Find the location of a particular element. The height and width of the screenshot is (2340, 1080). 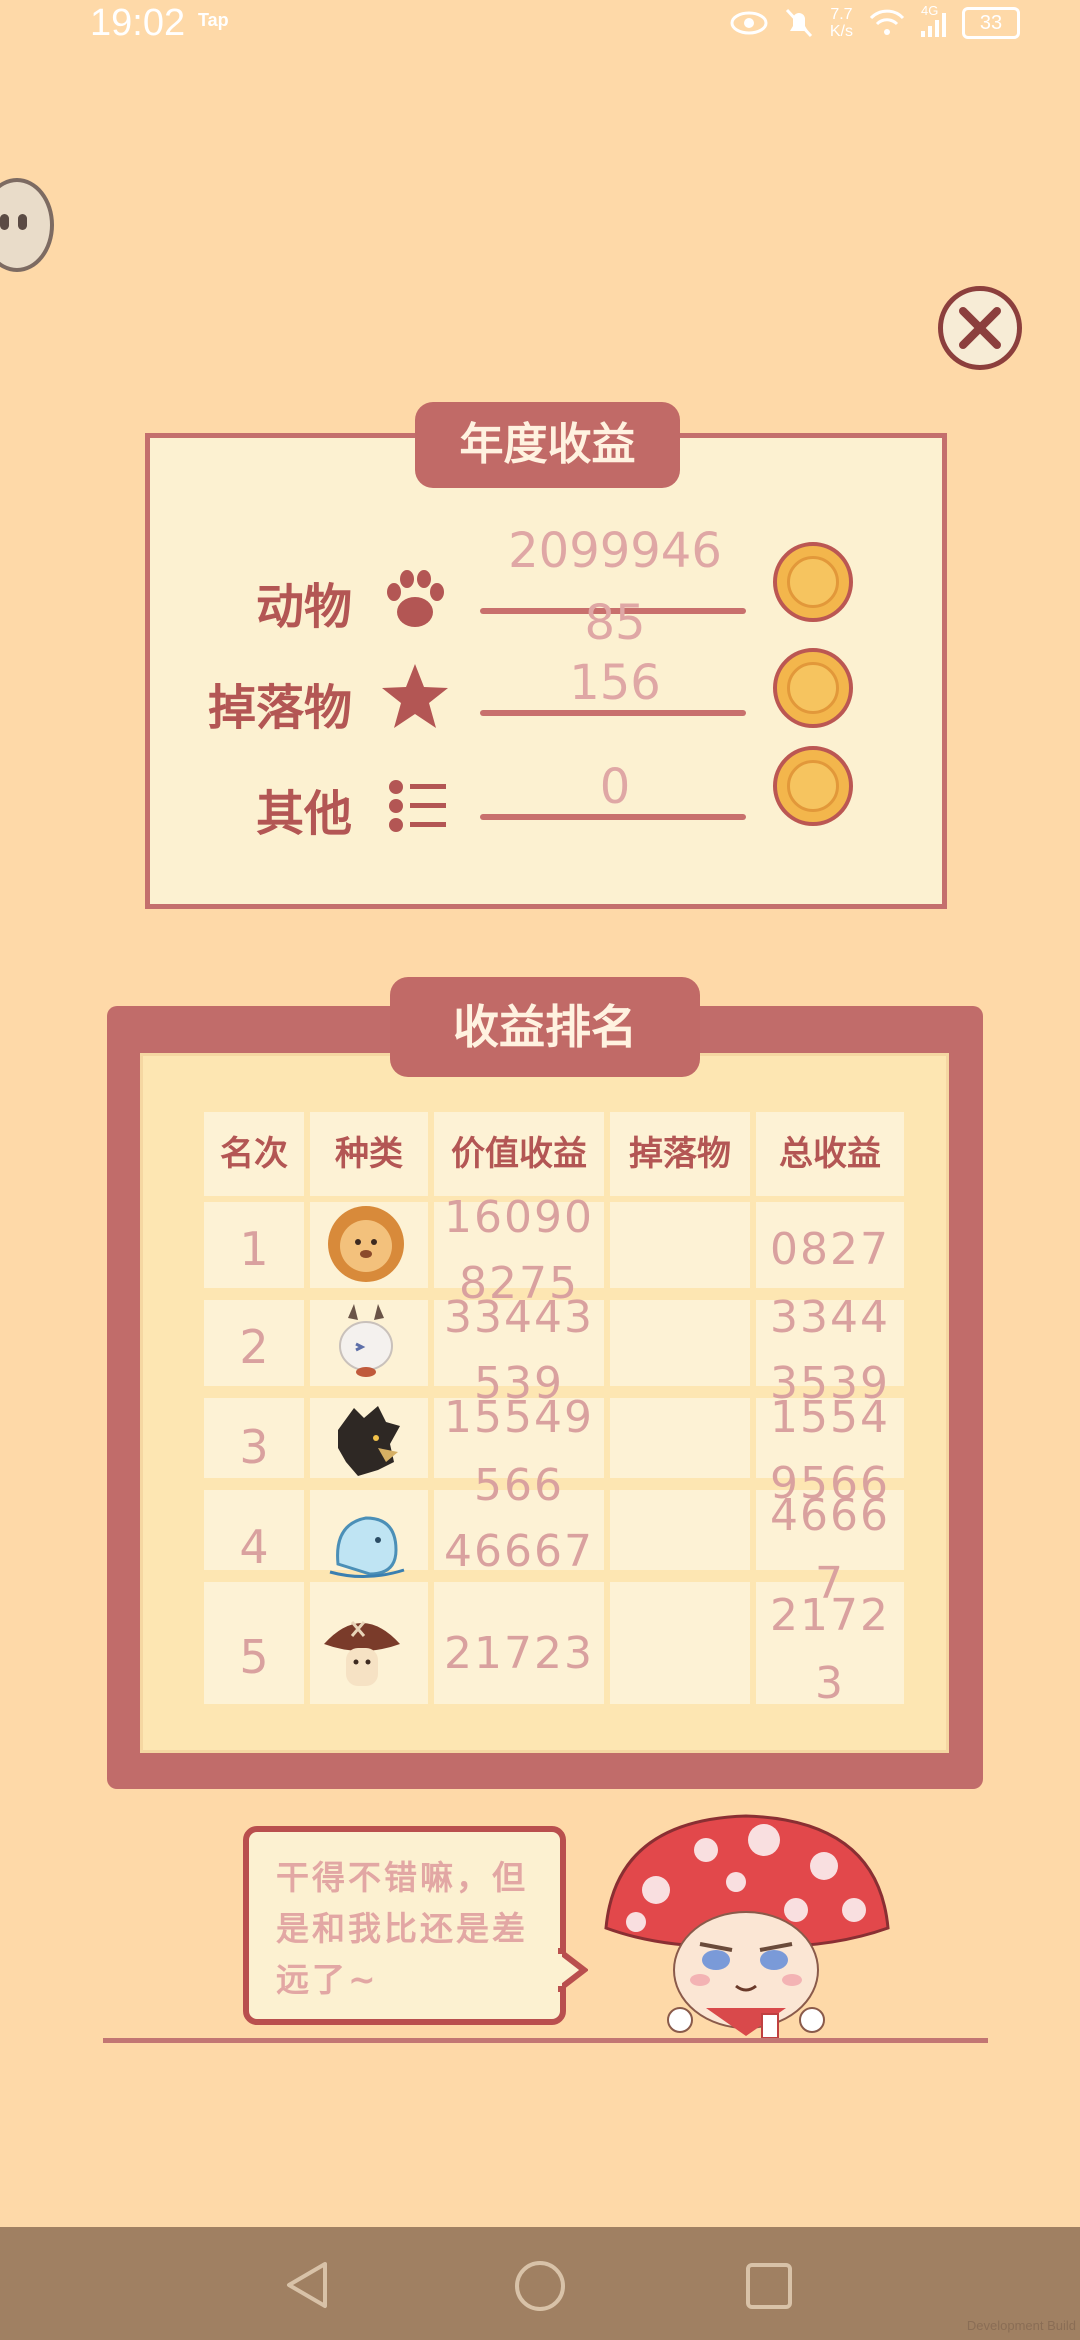

eagle-icon is located at coordinates (369, 1441).